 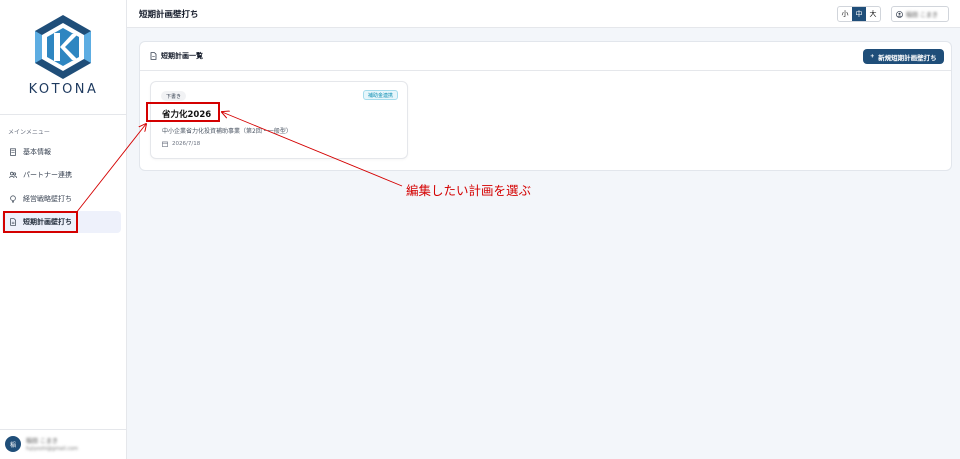 I want to click on user-name: 稲田 こまき, so click(x=42, y=441).